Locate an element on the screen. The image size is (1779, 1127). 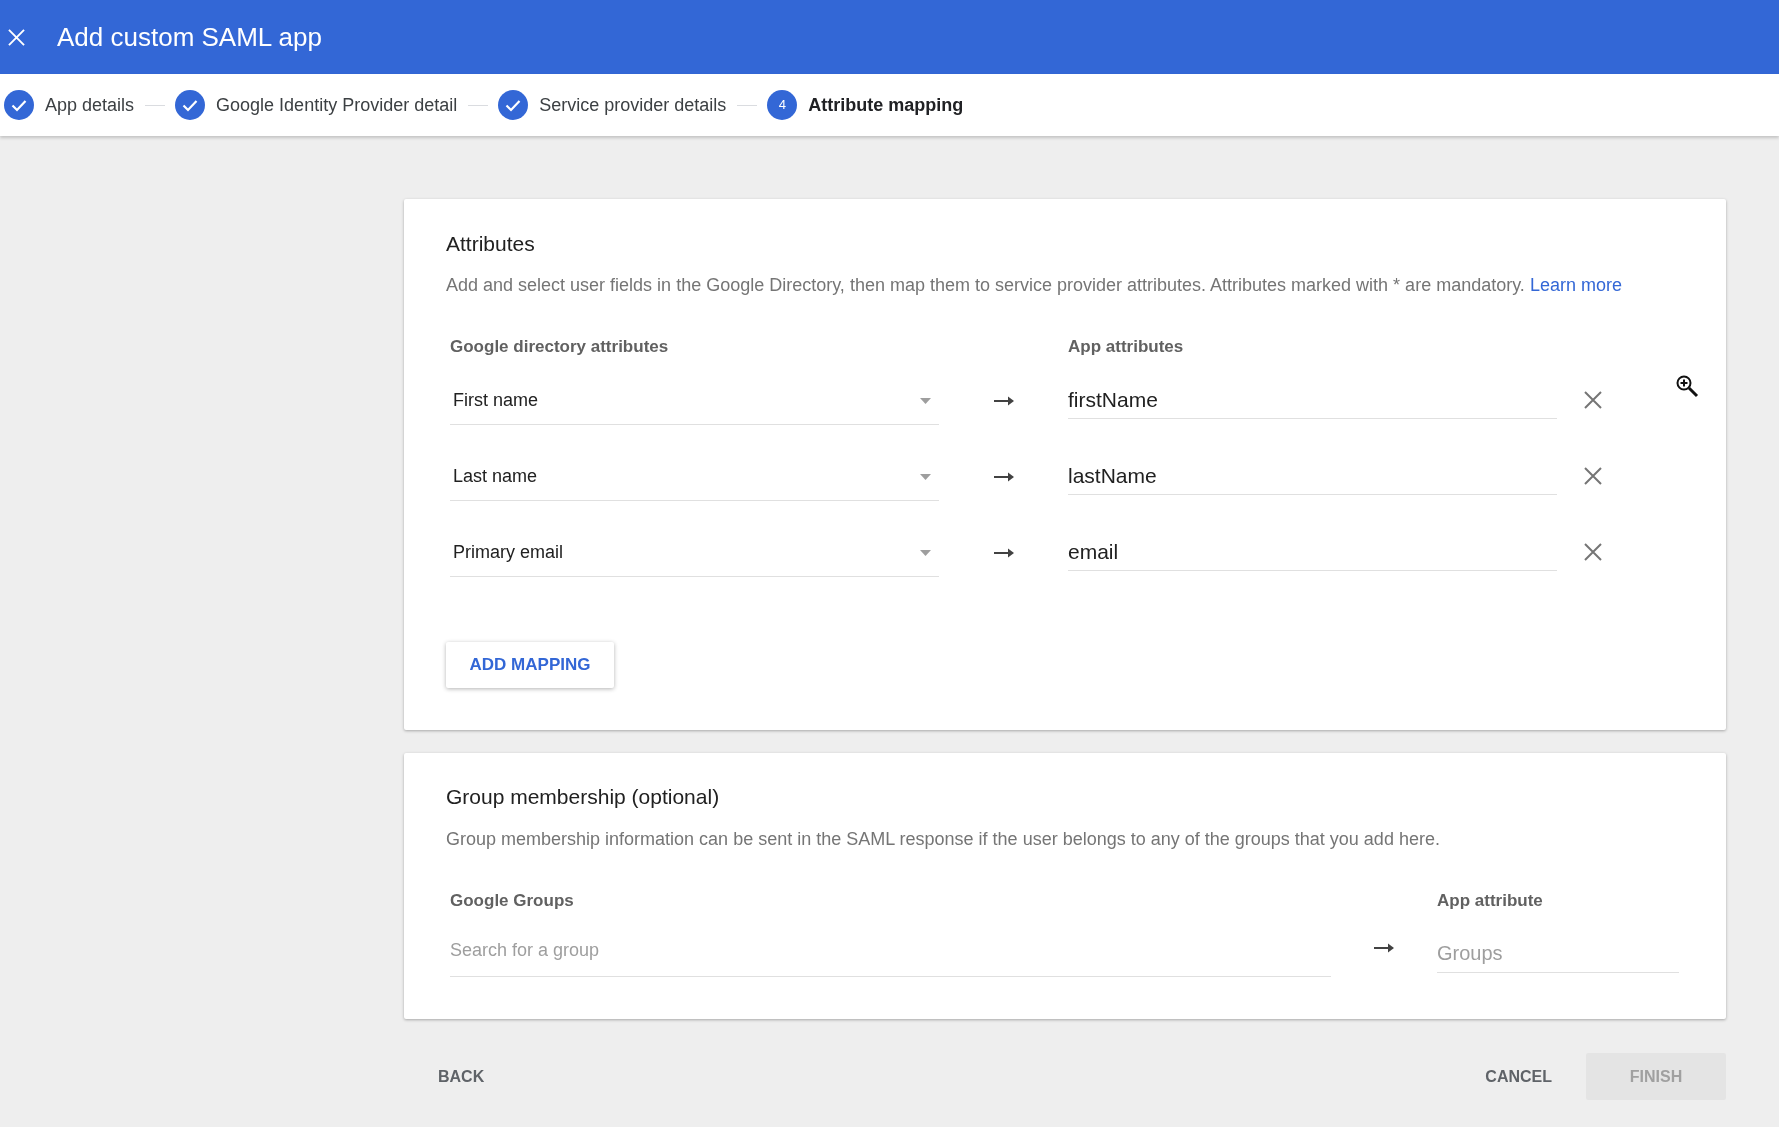
column-header: Google Groups is located at coordinates (512, 901).